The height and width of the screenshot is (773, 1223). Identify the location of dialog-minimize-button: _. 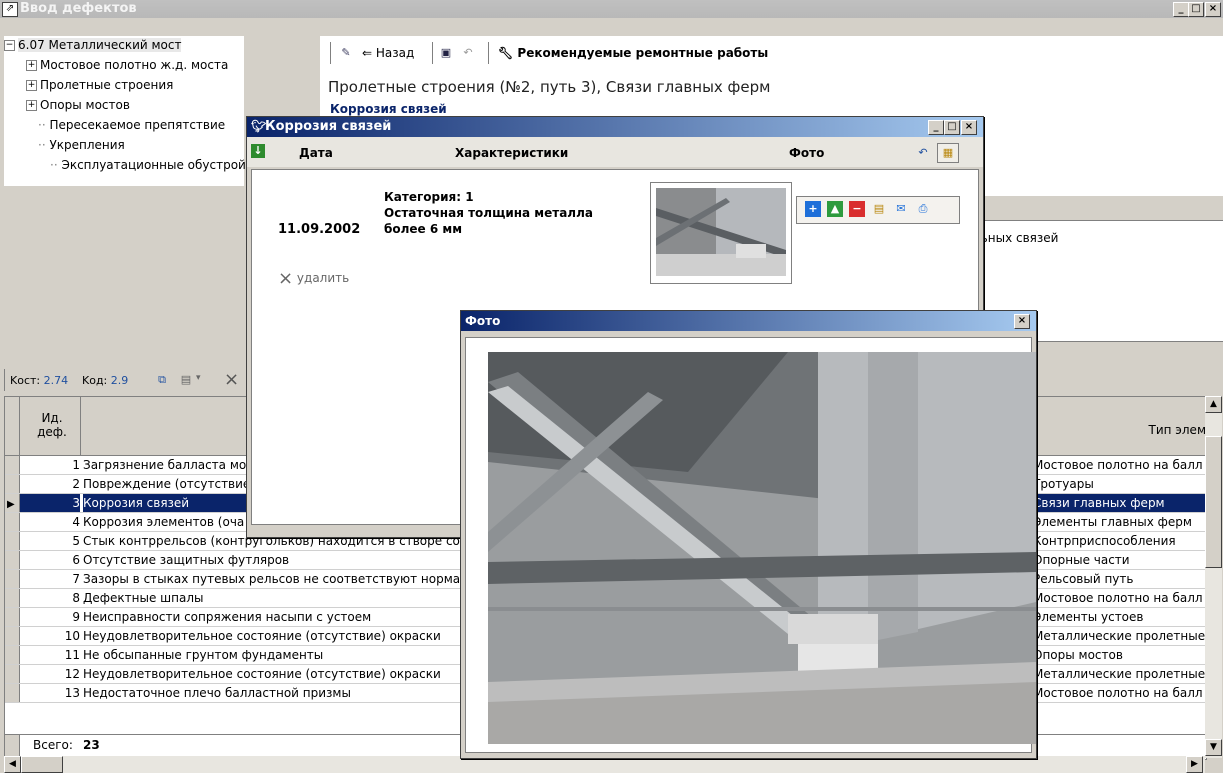
(936, 127).